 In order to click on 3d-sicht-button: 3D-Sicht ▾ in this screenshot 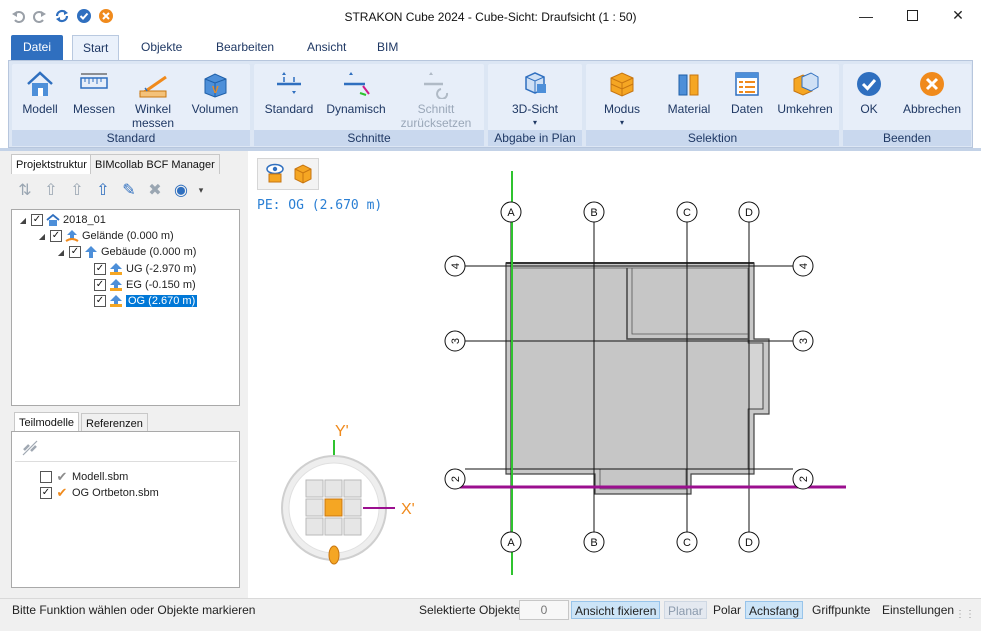, I will do `click(535, 99)`.